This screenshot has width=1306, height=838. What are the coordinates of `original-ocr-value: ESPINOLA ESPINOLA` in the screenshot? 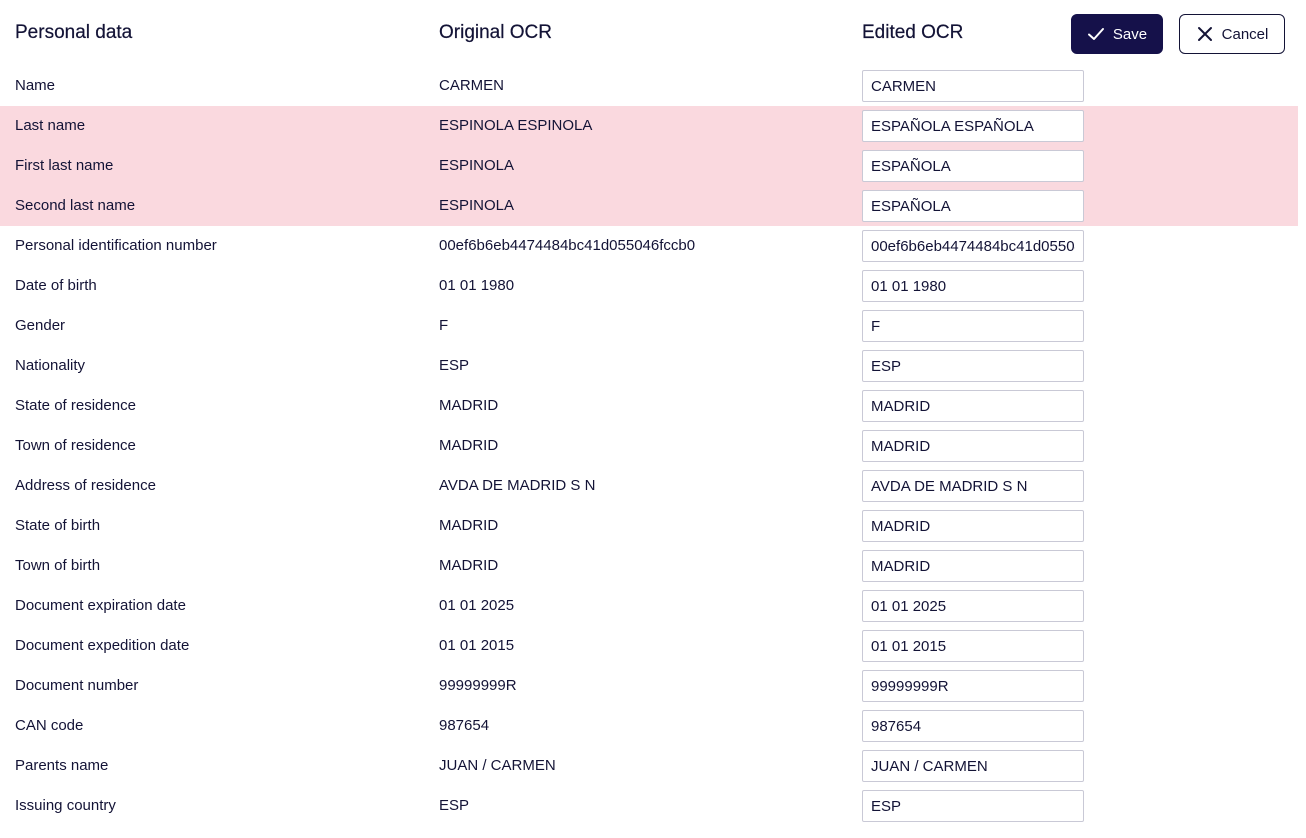 It's located at (516, 125).